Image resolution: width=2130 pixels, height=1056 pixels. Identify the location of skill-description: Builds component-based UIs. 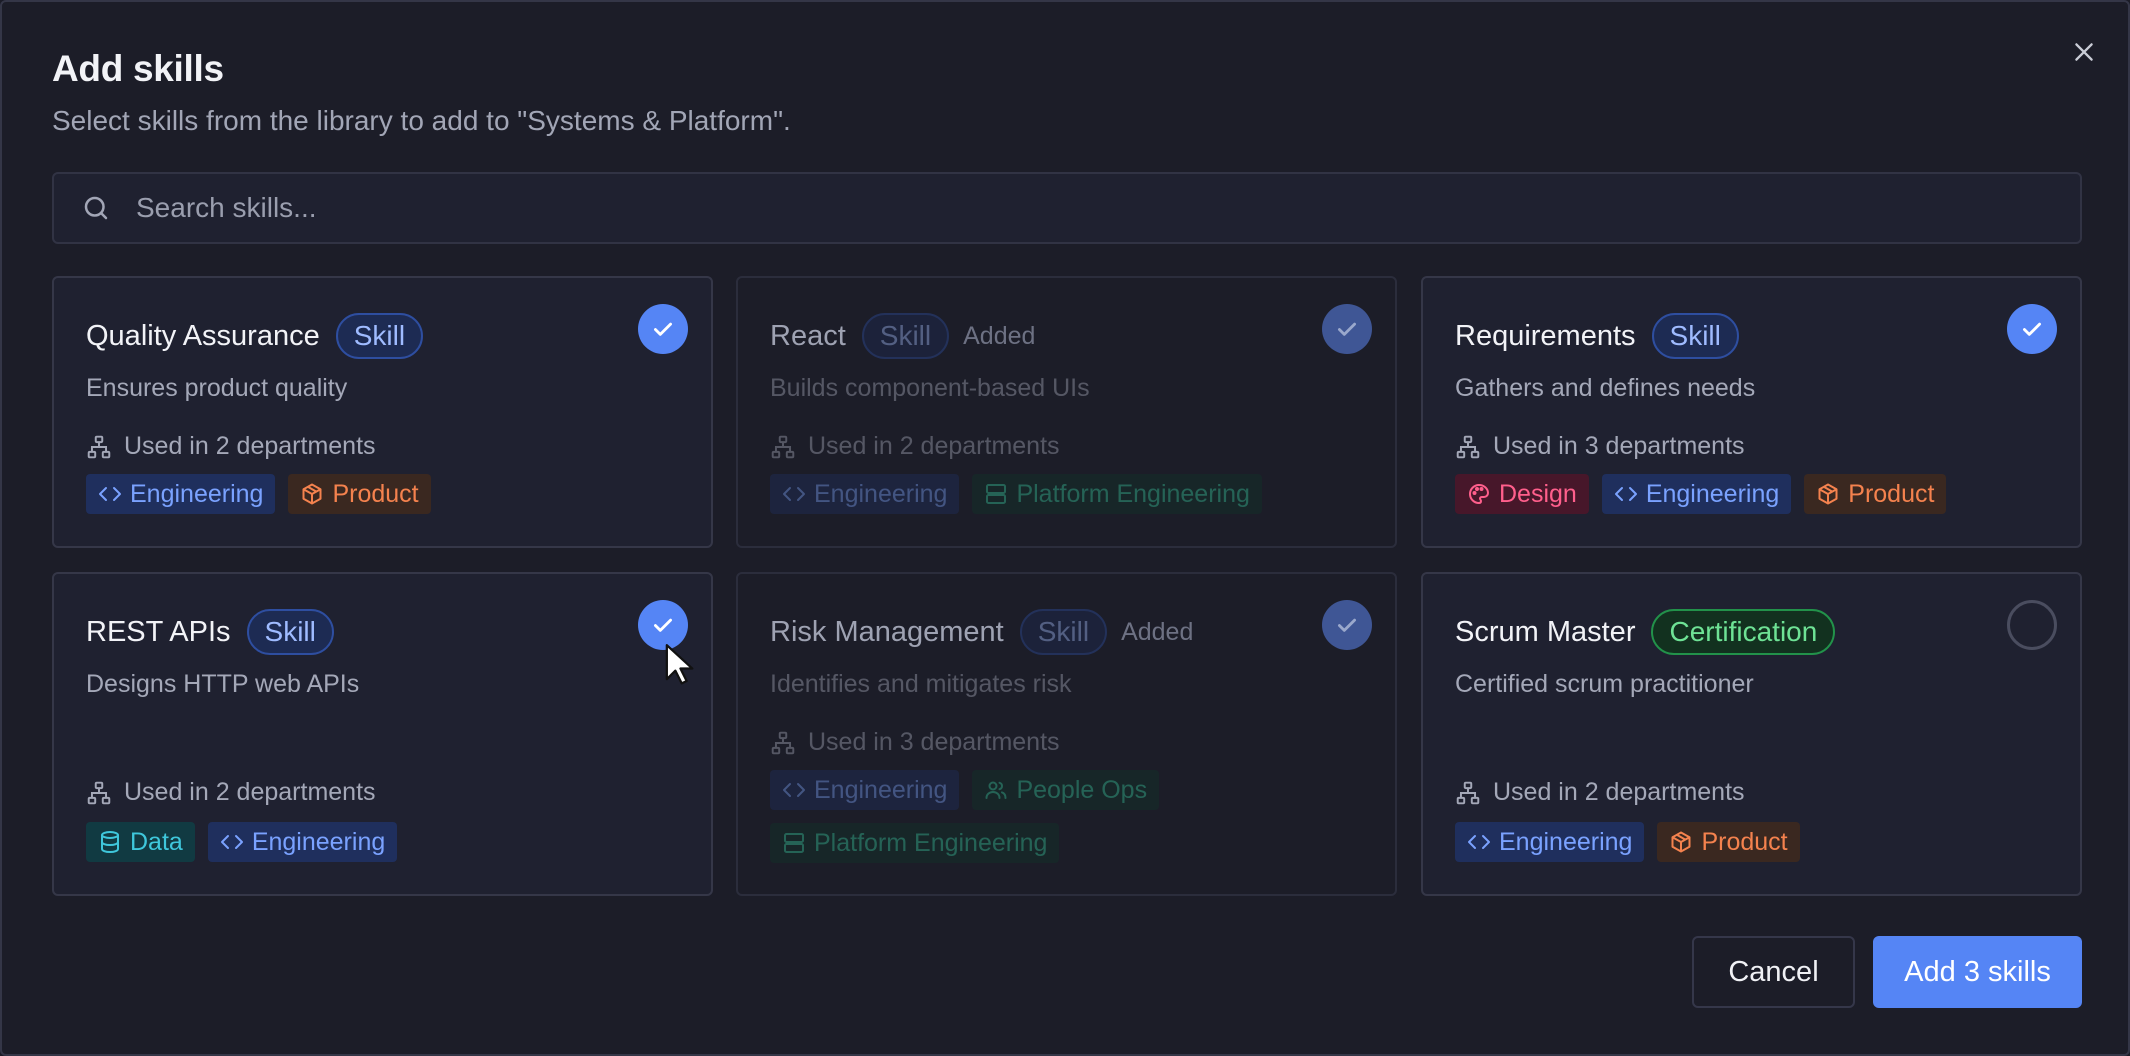
(930, 388).